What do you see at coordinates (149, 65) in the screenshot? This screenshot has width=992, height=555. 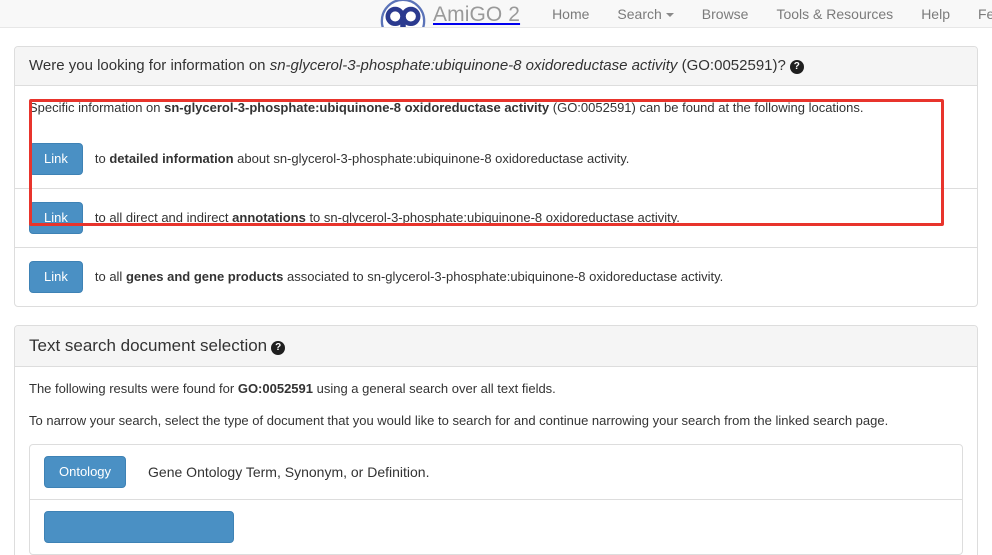 I see `did-you-mean-title-prefix: Were you looking for information on` at bounding box center [149, 65].